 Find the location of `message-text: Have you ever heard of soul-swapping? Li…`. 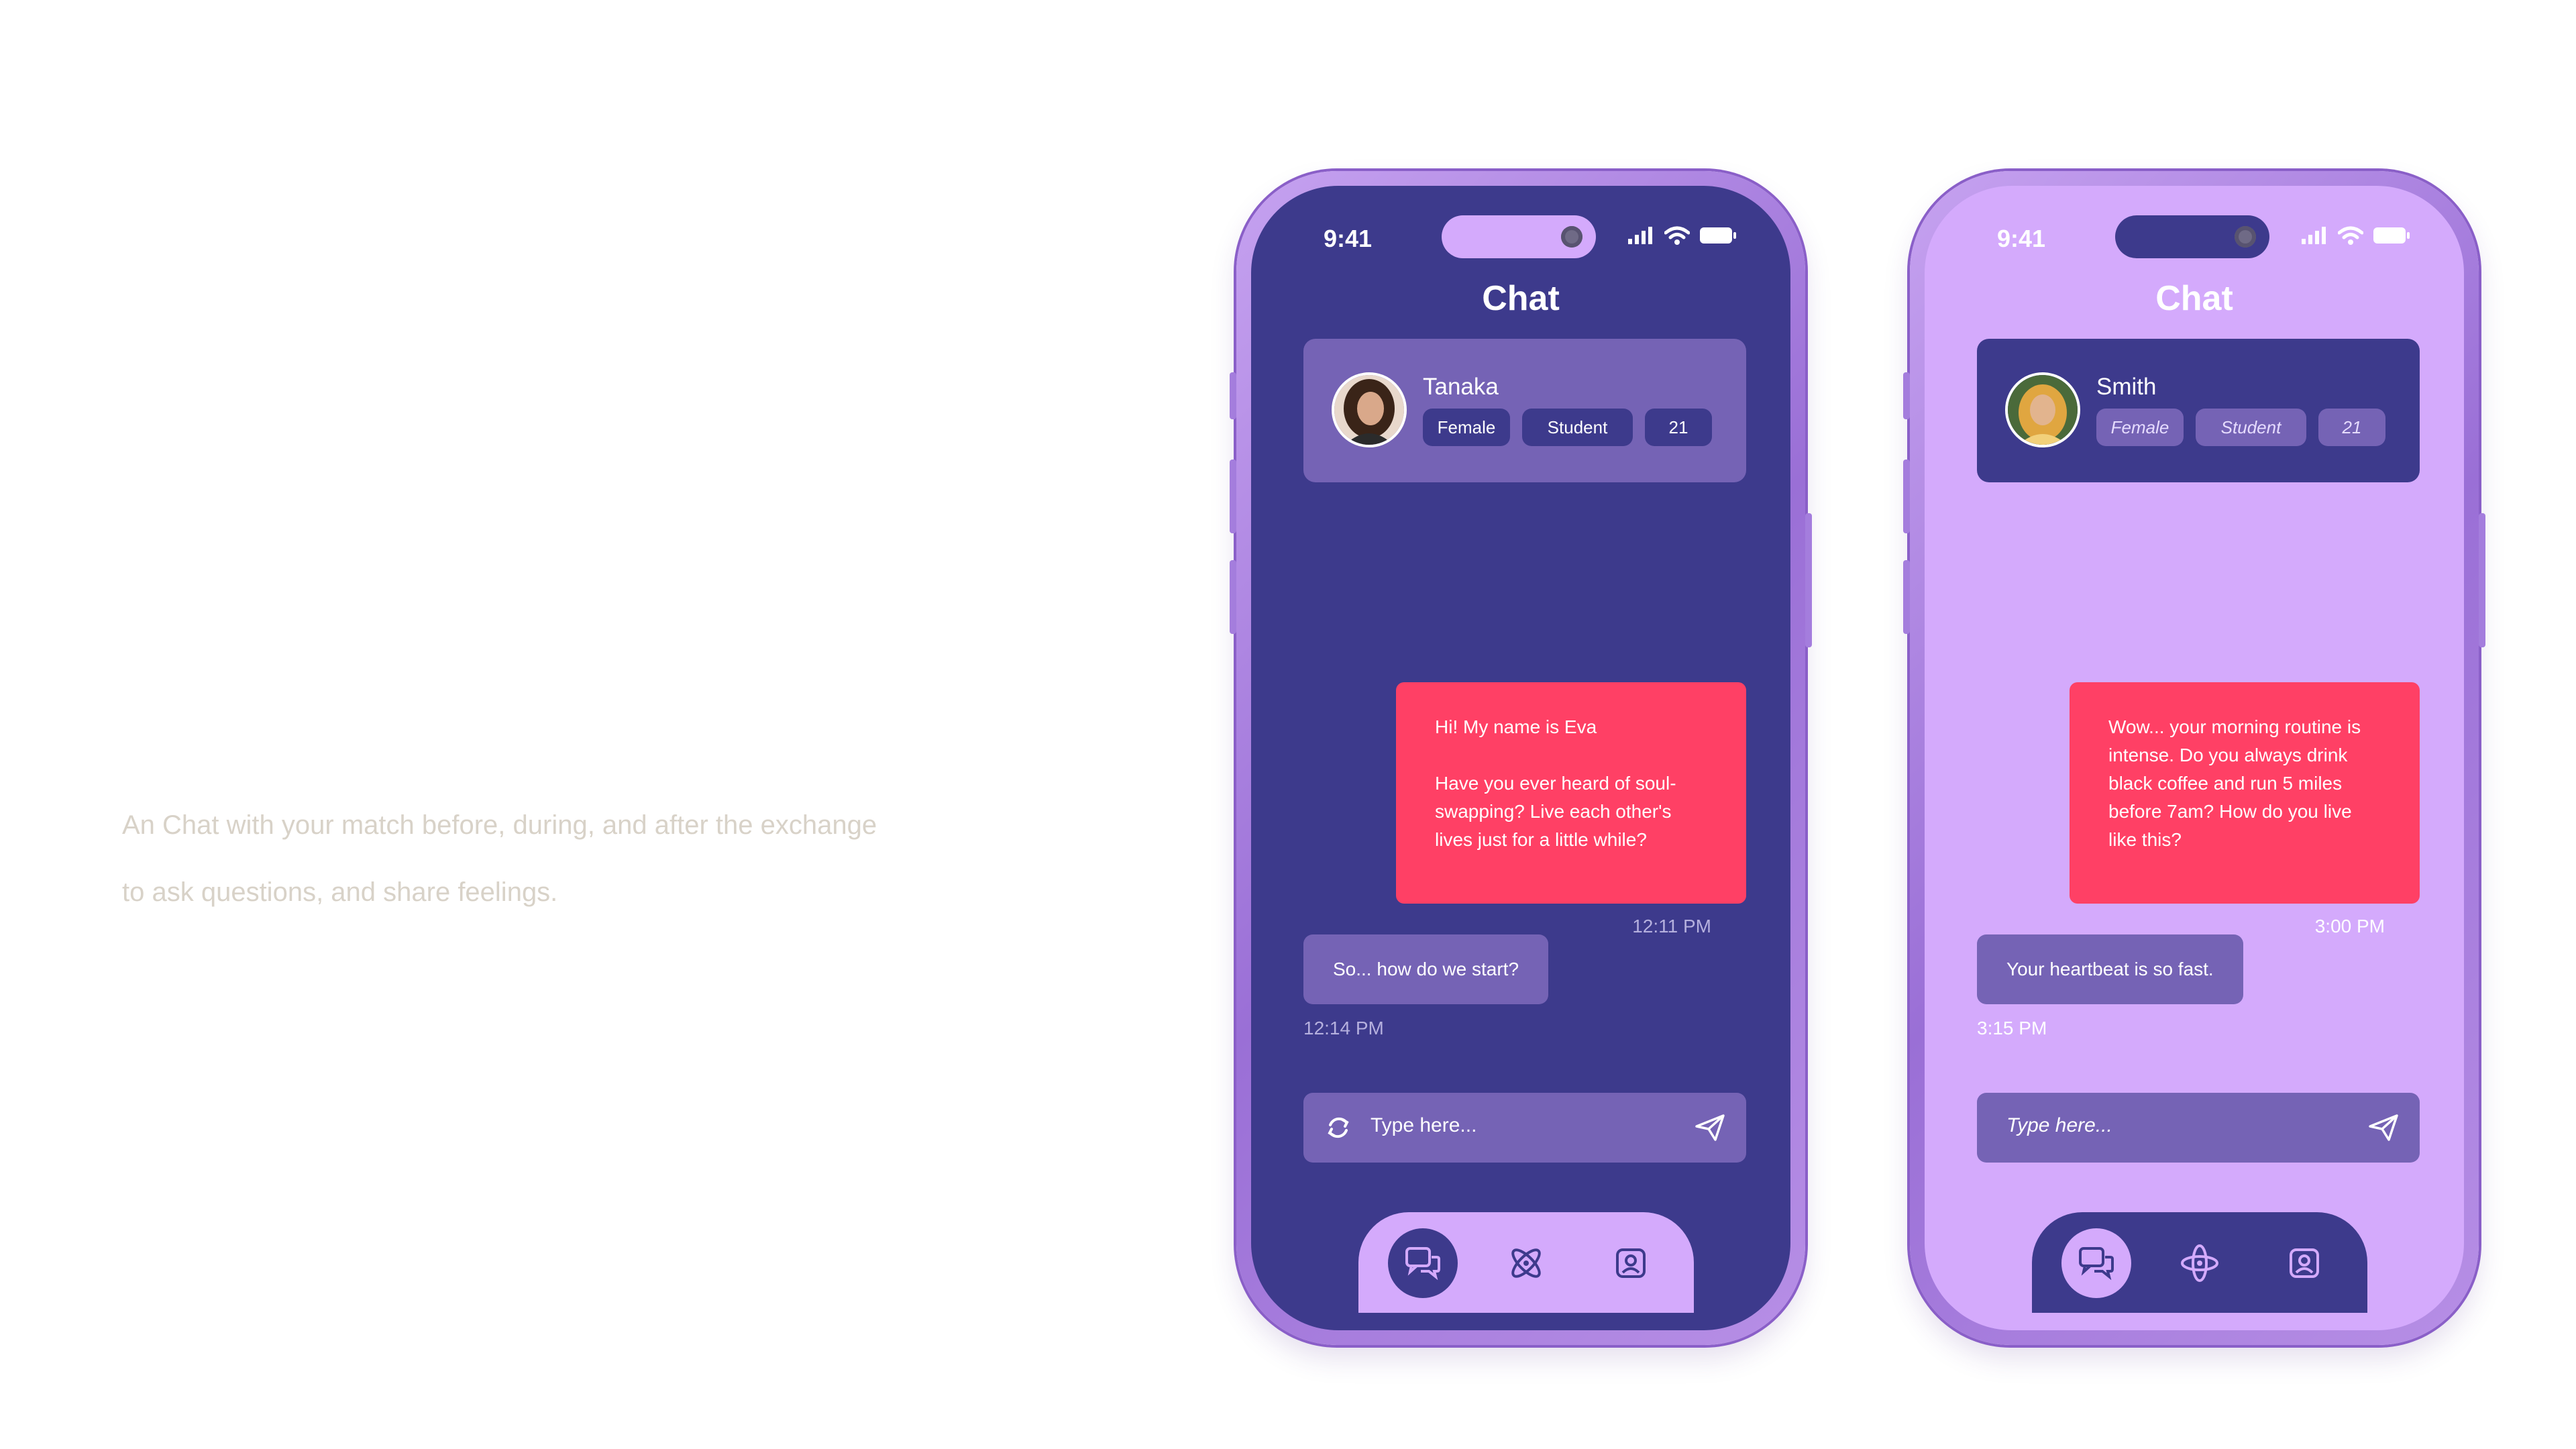

message-text: Have you ever heard of soul-swapping? Li… is located at coordinates (1555, 811).